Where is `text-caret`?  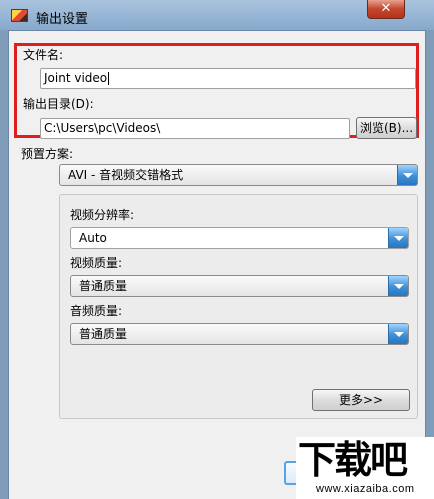
text-caret is located at coordinates (109, 78).